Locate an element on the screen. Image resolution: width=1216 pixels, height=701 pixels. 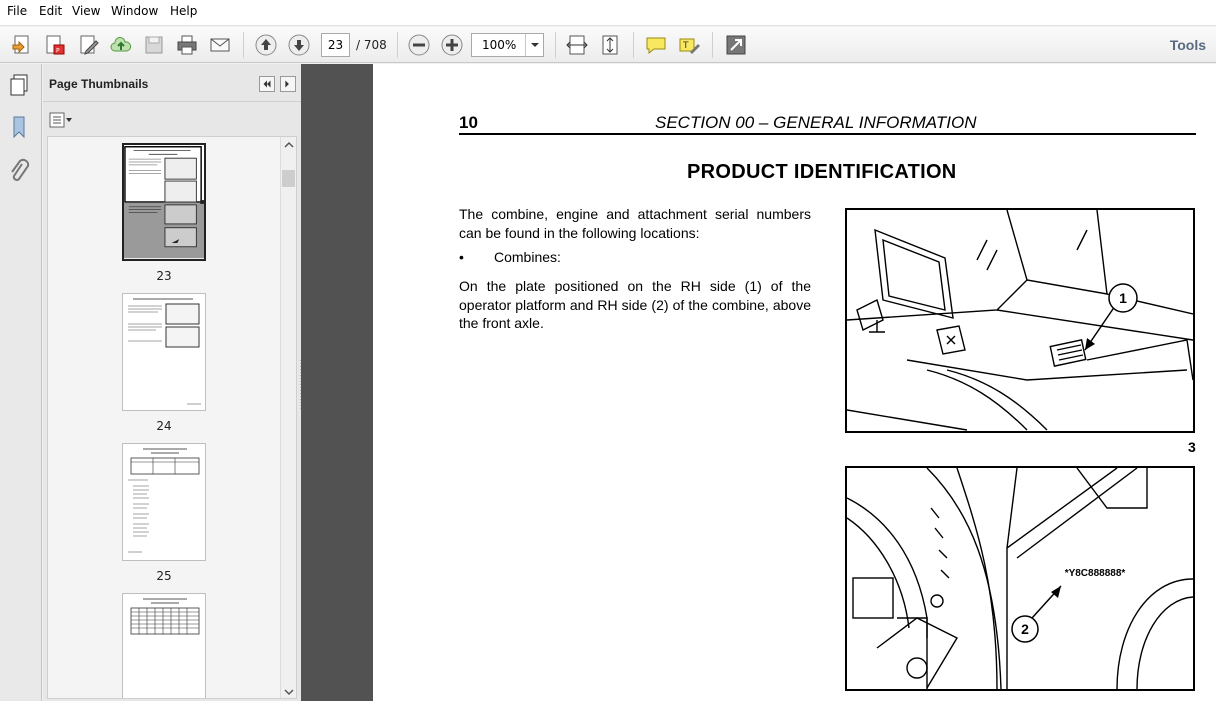
scrollbar-thumb is located at coordinates (288, 178).